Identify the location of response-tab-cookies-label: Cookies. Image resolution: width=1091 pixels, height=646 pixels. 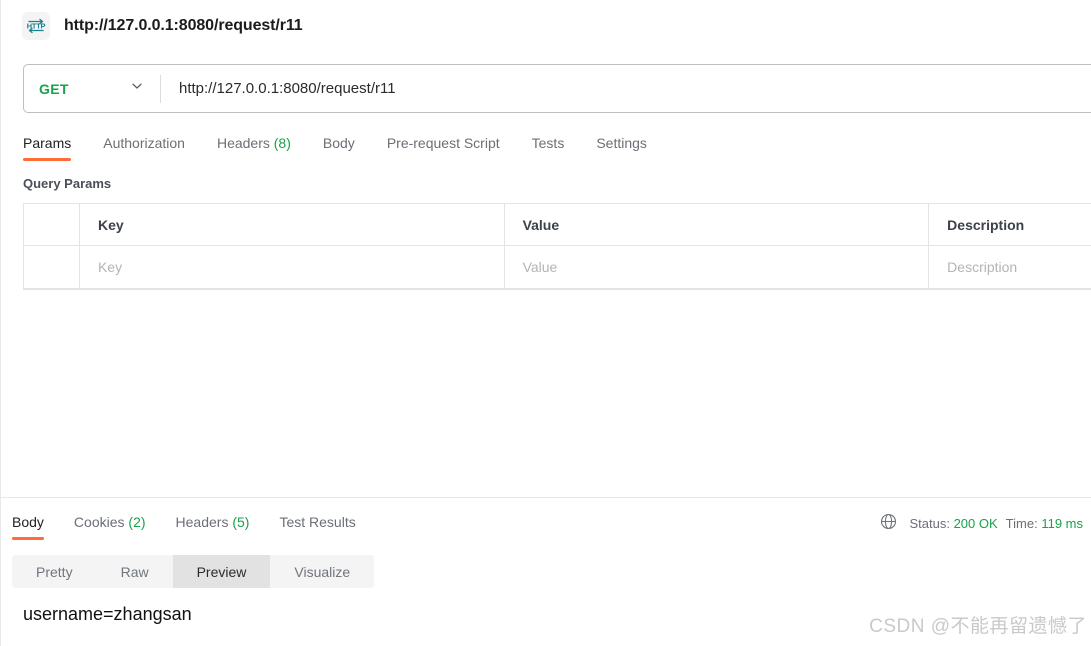
(99, 522).